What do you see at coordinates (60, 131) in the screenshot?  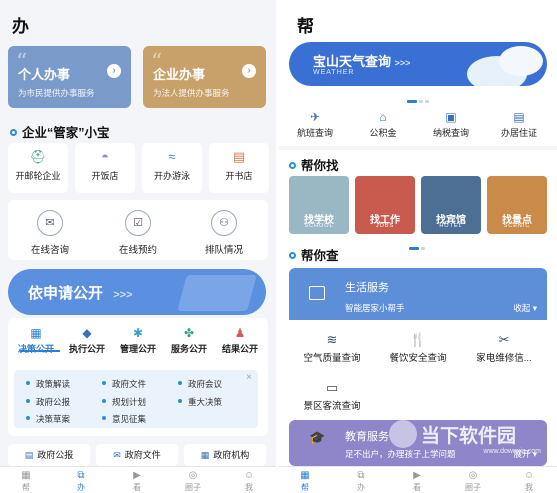 I see `section-title: 企业“管家”小宝` at bounding box center [60, 131].